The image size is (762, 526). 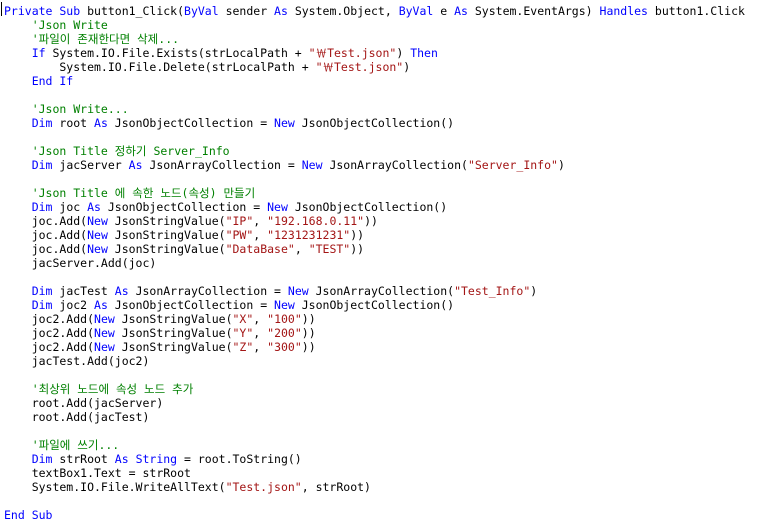 I want to click on code-line: End If, so click(x=383, y=81).